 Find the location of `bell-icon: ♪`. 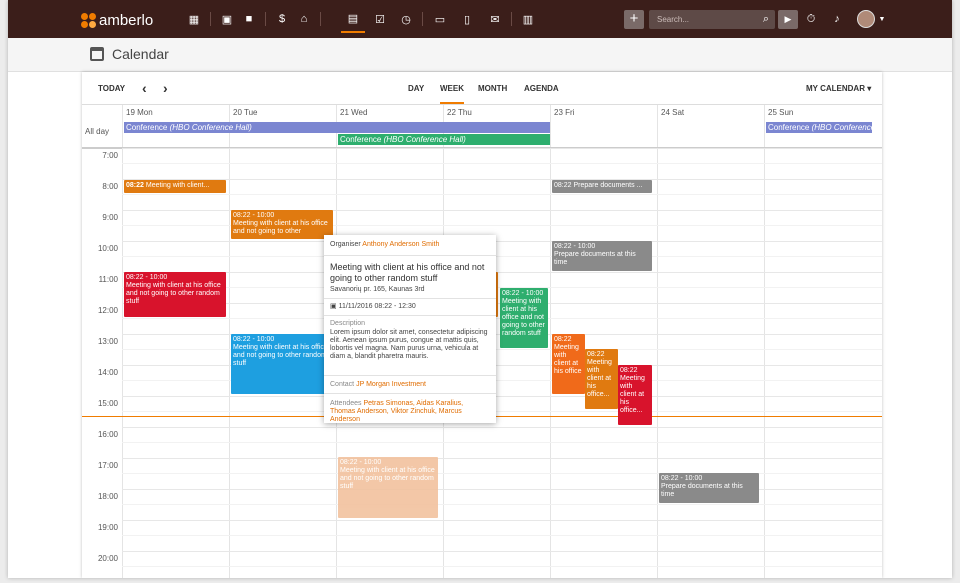

bell-icon: ♪ is located at coordinates (837, 19).